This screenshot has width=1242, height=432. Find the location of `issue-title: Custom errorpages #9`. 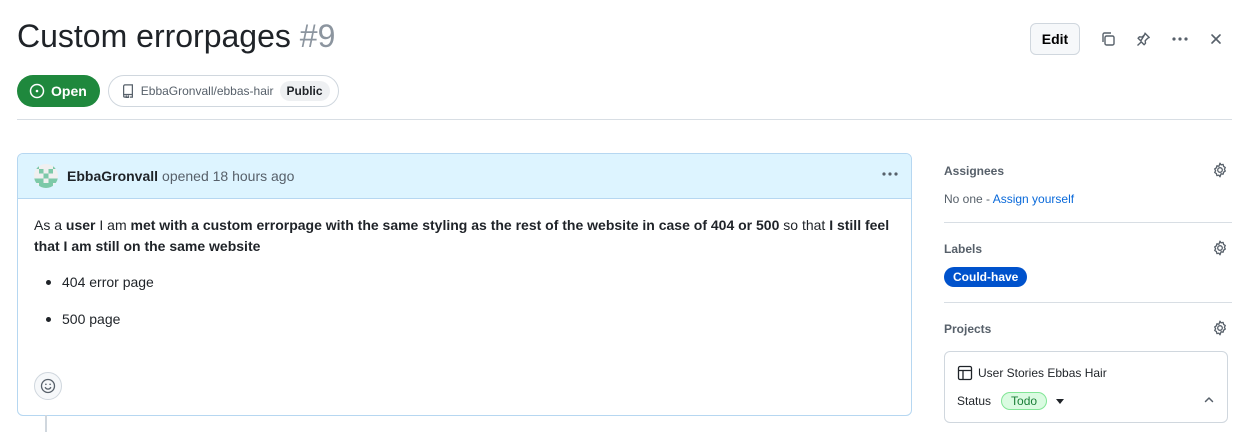

issue-title: Custom errorpages #9 is located at coordinates (176, 36).